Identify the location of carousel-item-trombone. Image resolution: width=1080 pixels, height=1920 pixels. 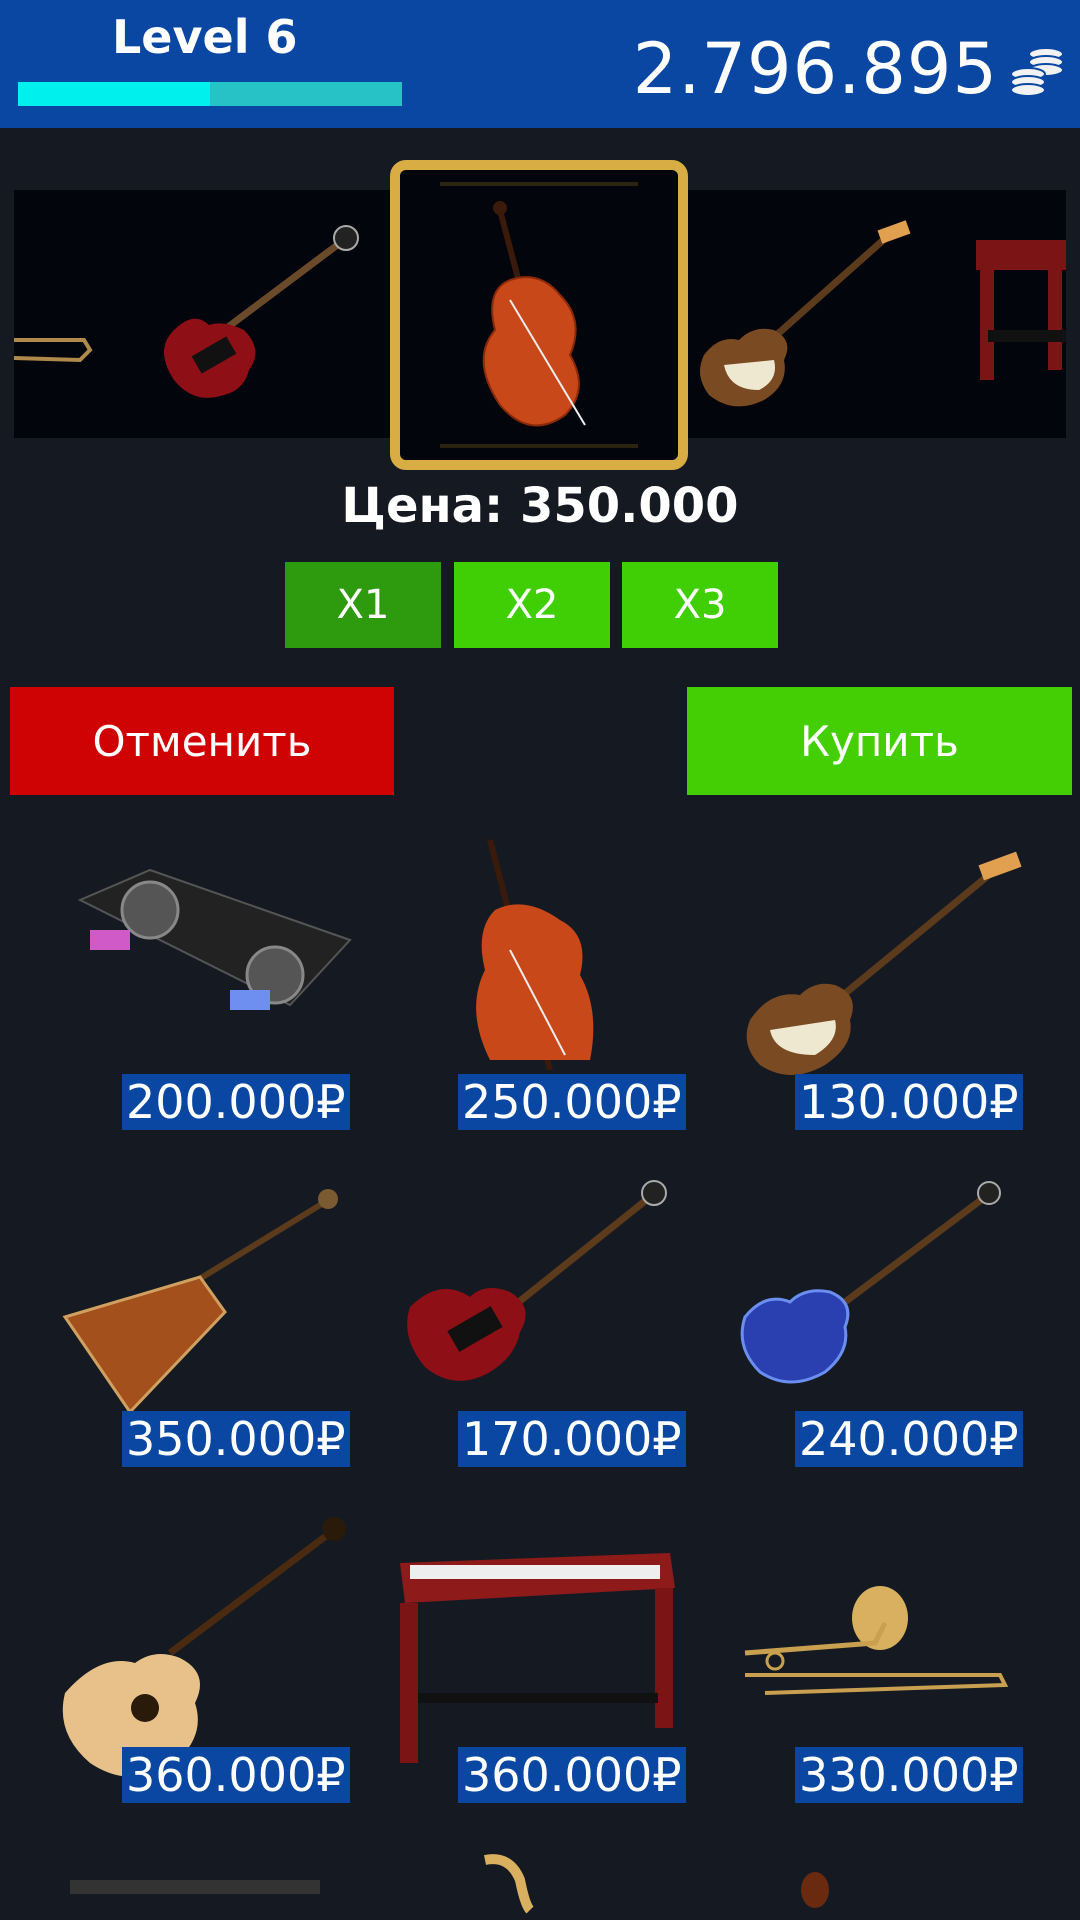
(53, 350).